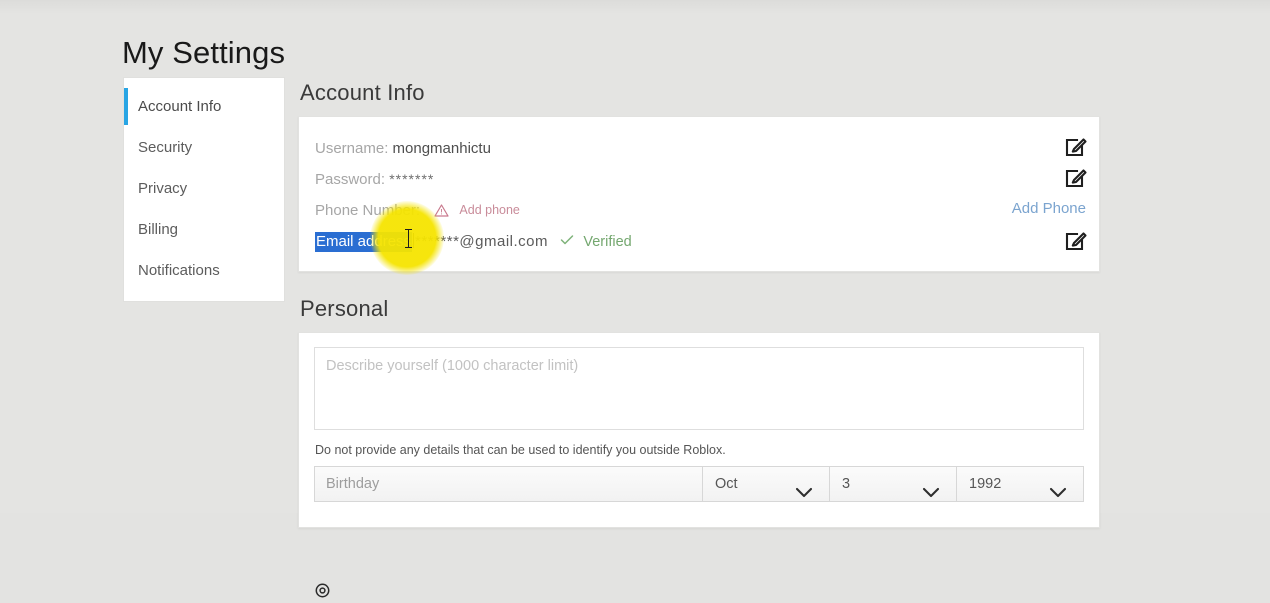 Image resolution: width=1270 pixels, height=603 pixels. Describe the element at coordinates (414, 240) in the screenshot. I see `text-caret` at that location.